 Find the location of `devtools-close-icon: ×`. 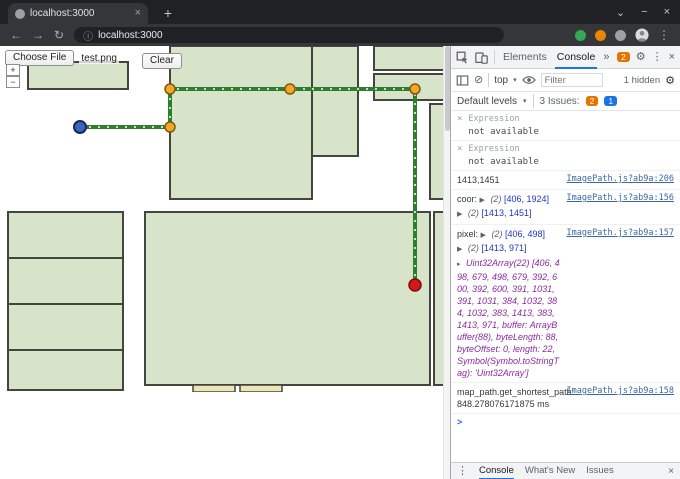

devtools-close-icon: × is located at coordinates (672, 57).